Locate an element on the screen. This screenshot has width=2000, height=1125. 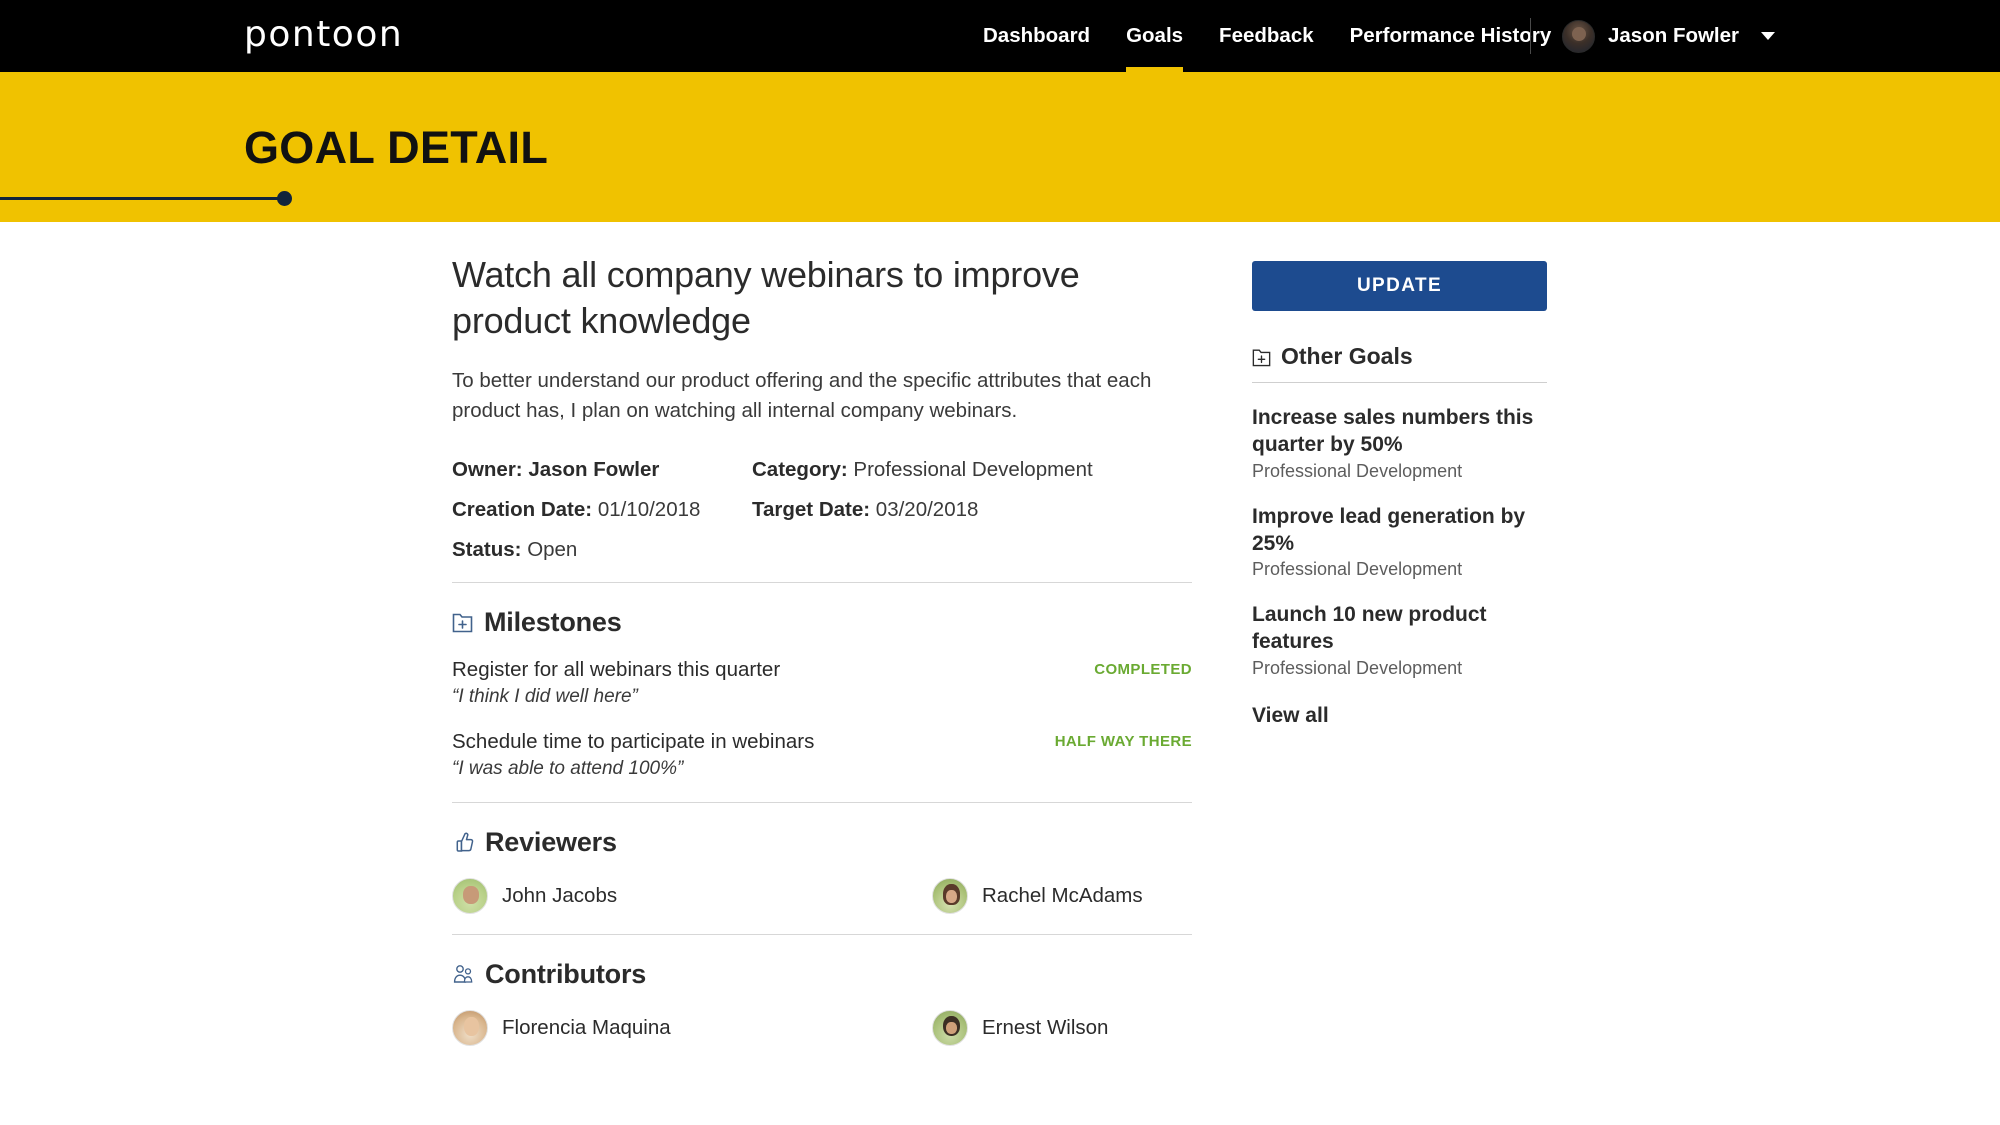
reviewers-heading: Reviewers is located at coordinates (551, 841).